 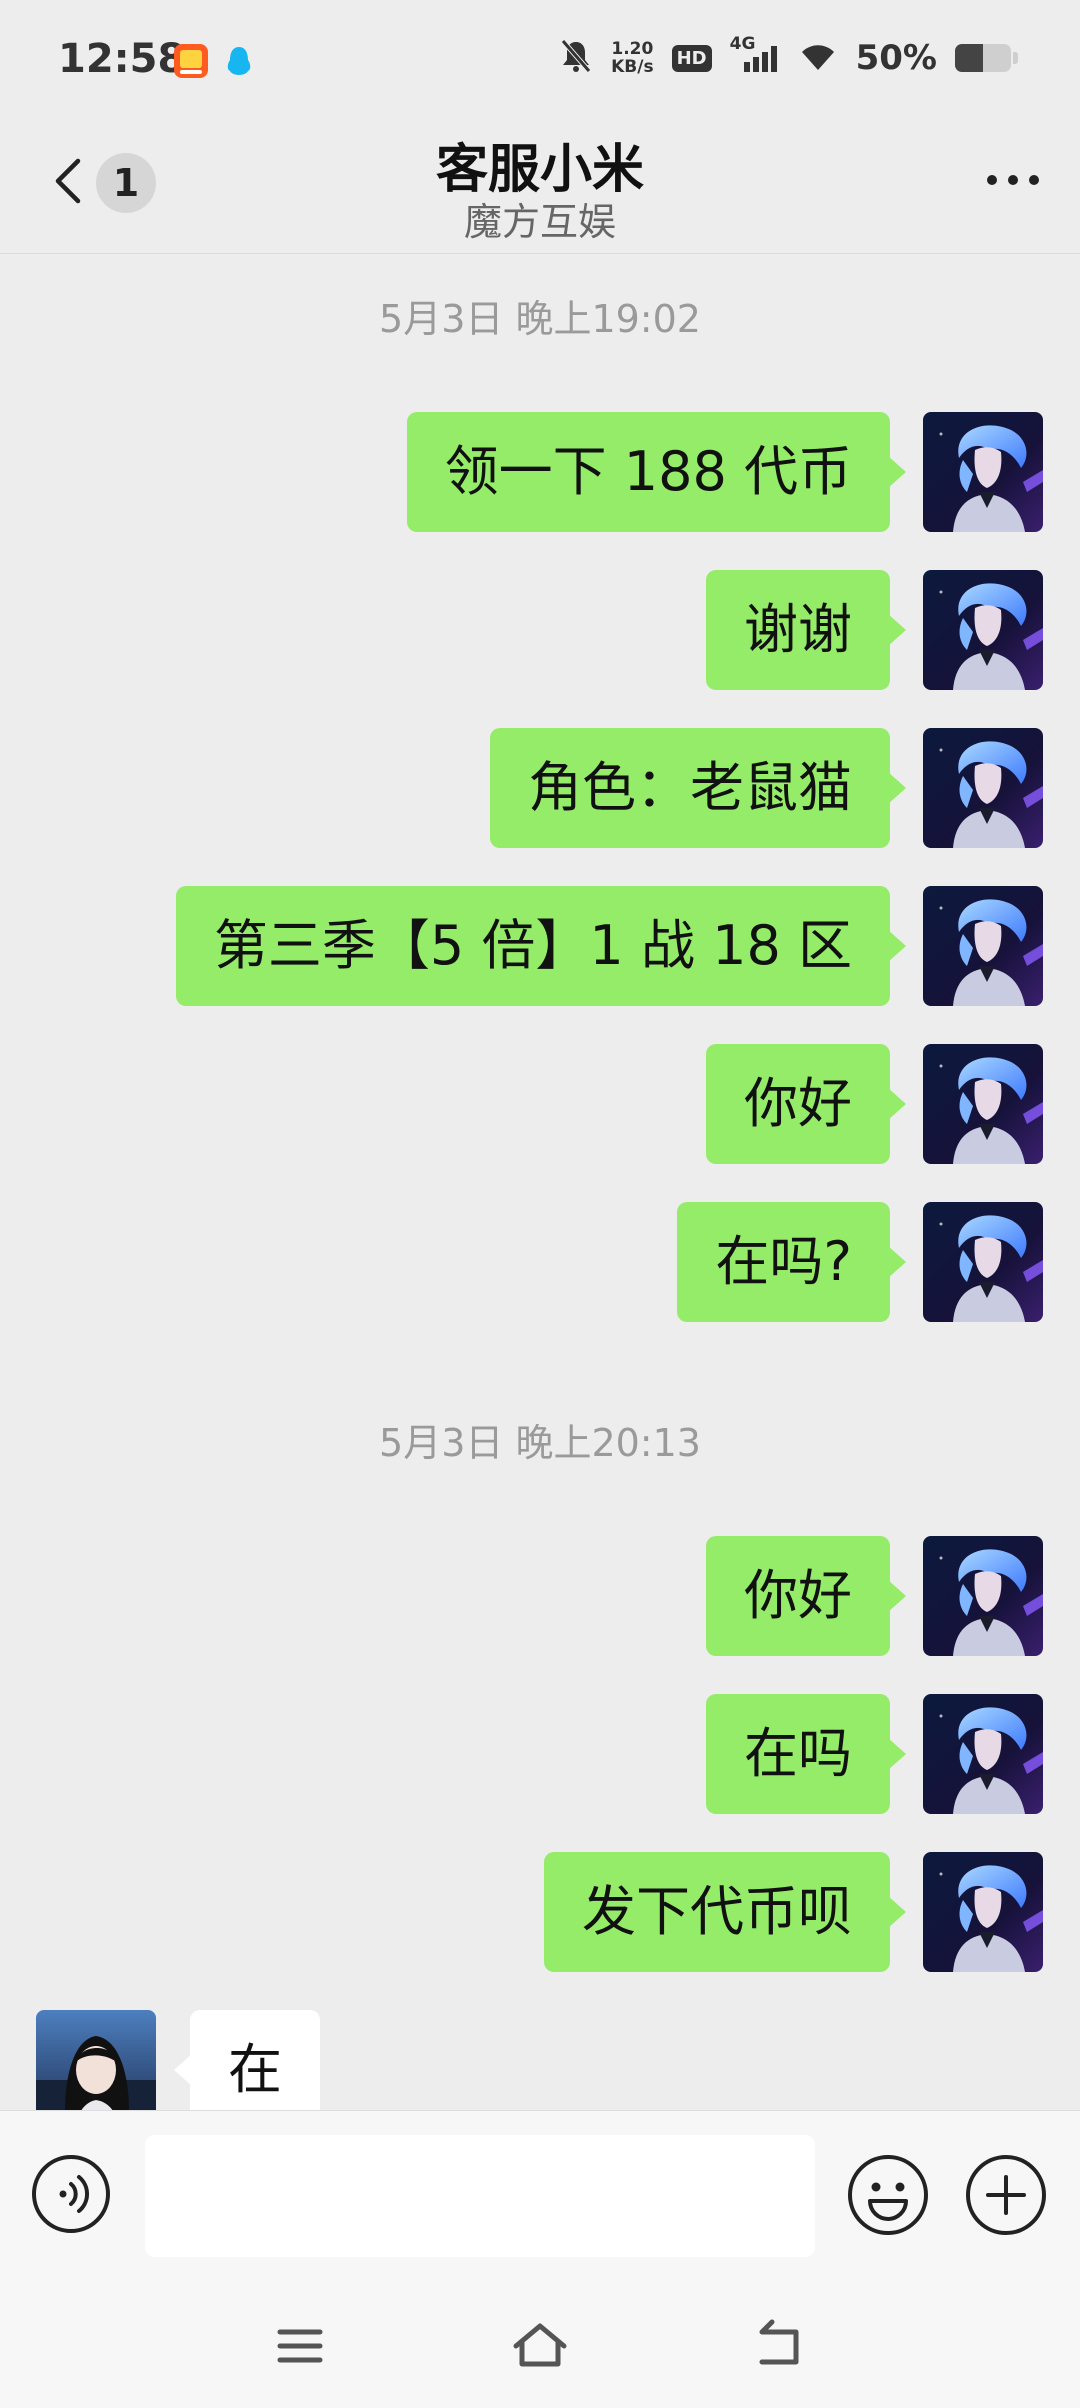 What do you see at coordinates (480, 2196) in the screenshot?
I see `message-input` at bounding box center [480, 2196].